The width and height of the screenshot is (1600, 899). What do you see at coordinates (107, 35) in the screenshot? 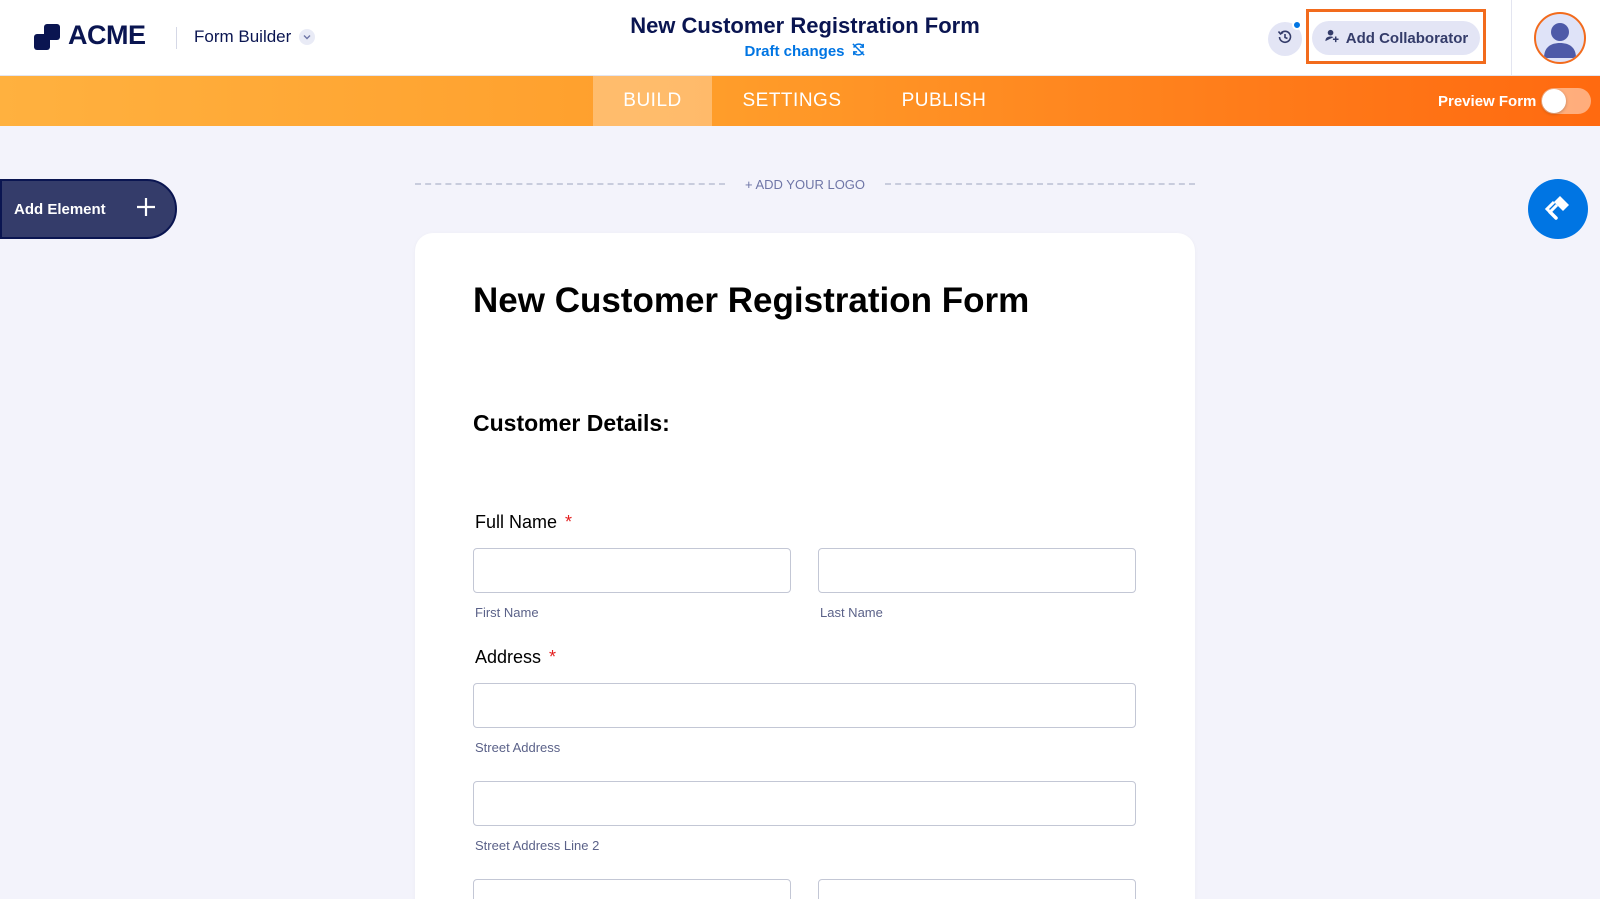
I see `logo-text: ACME` at bounding box center [107, 35].